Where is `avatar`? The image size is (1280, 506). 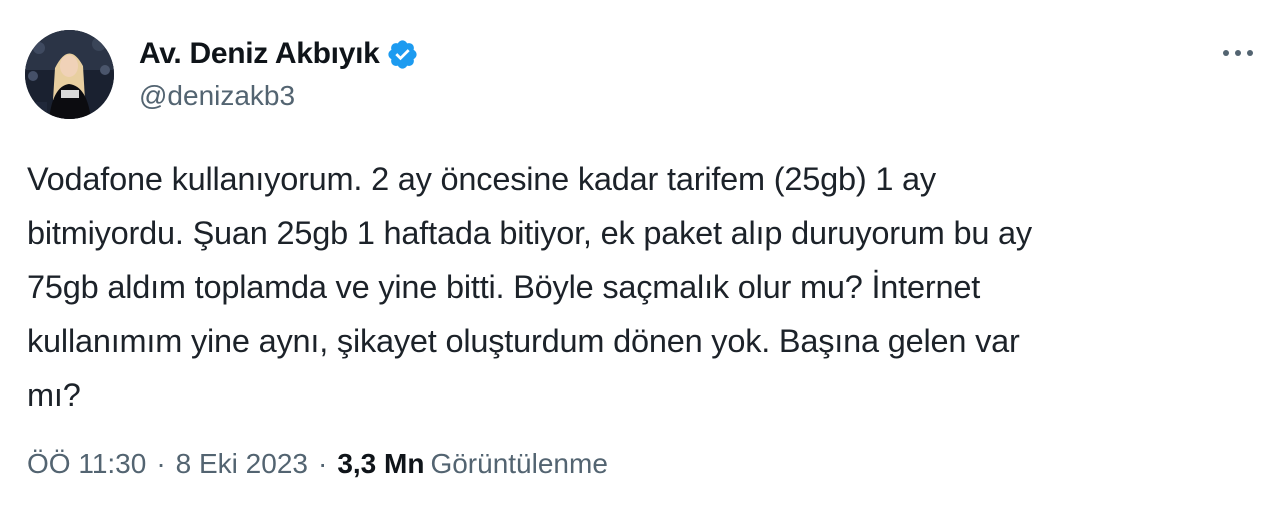
avatar is located at coordinates (69, 74).